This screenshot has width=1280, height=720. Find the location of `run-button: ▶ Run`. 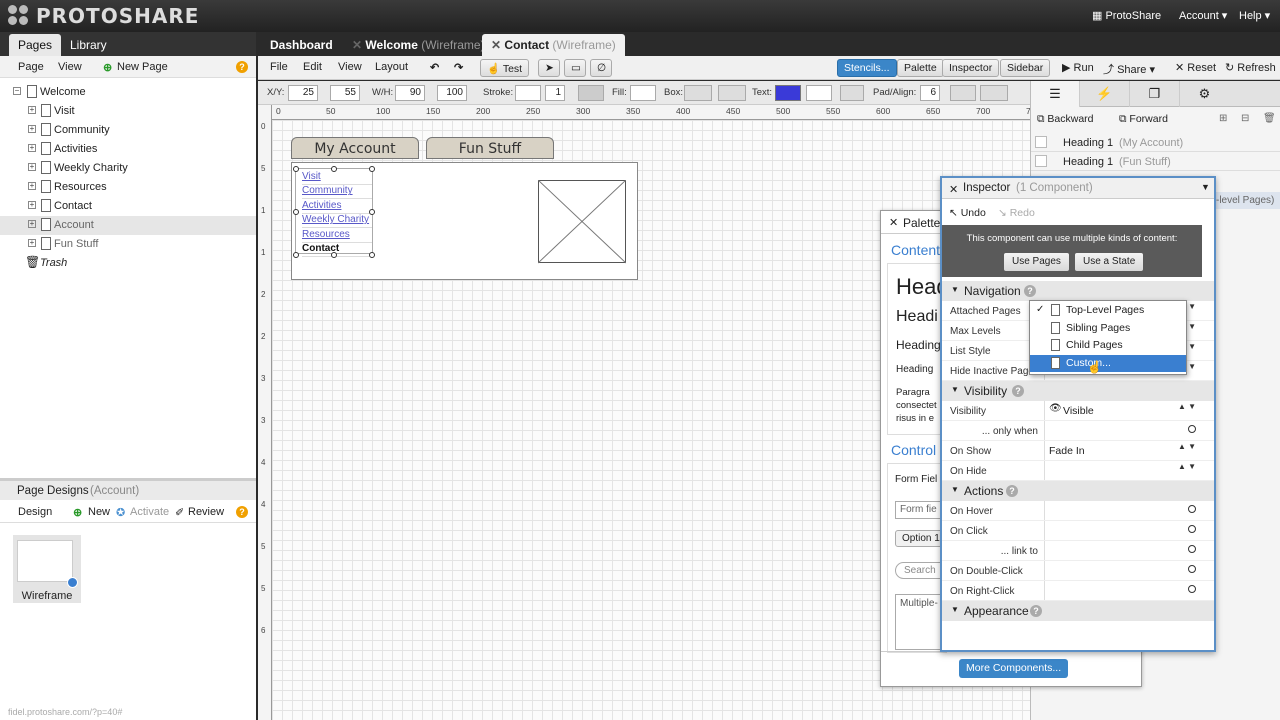

run-button: ▶ Run is located at coordinates (1078, 67).